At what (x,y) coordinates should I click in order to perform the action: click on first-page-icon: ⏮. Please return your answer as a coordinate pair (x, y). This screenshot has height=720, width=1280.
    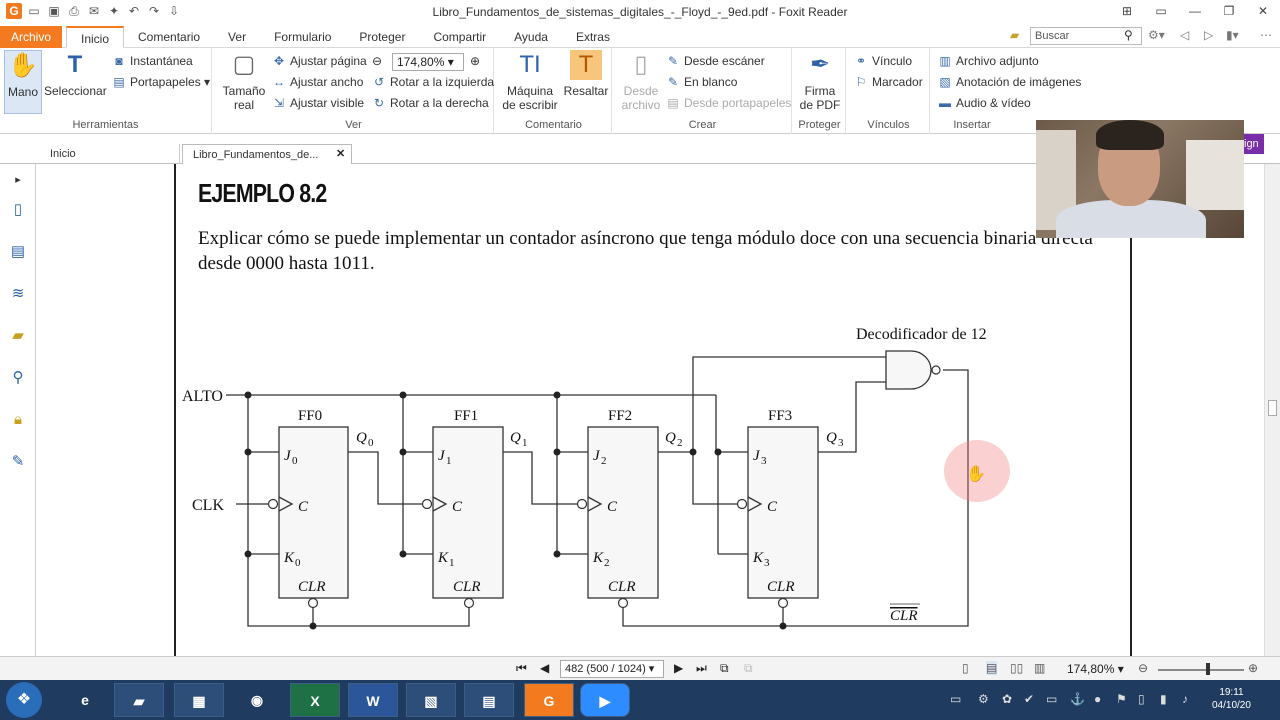
    Looking at the image, I should click on (521, 668).